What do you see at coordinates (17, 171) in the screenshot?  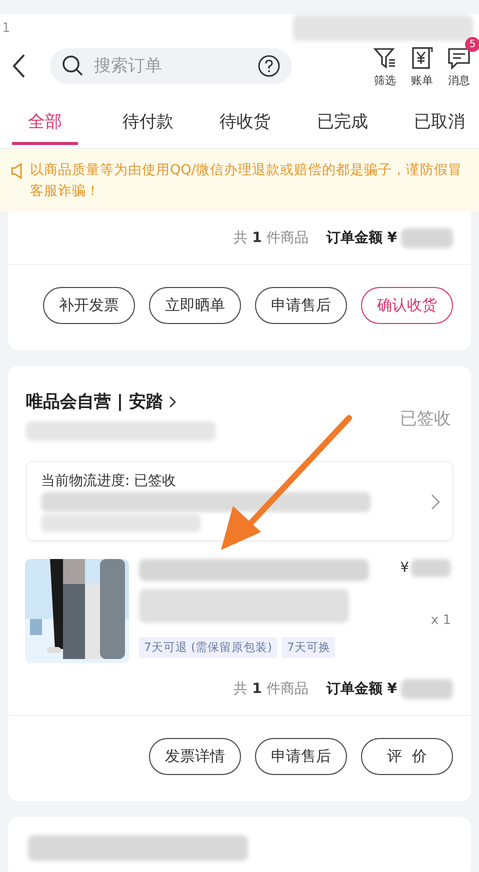 I see `speaker-icon` at bounding box center [17, 171].